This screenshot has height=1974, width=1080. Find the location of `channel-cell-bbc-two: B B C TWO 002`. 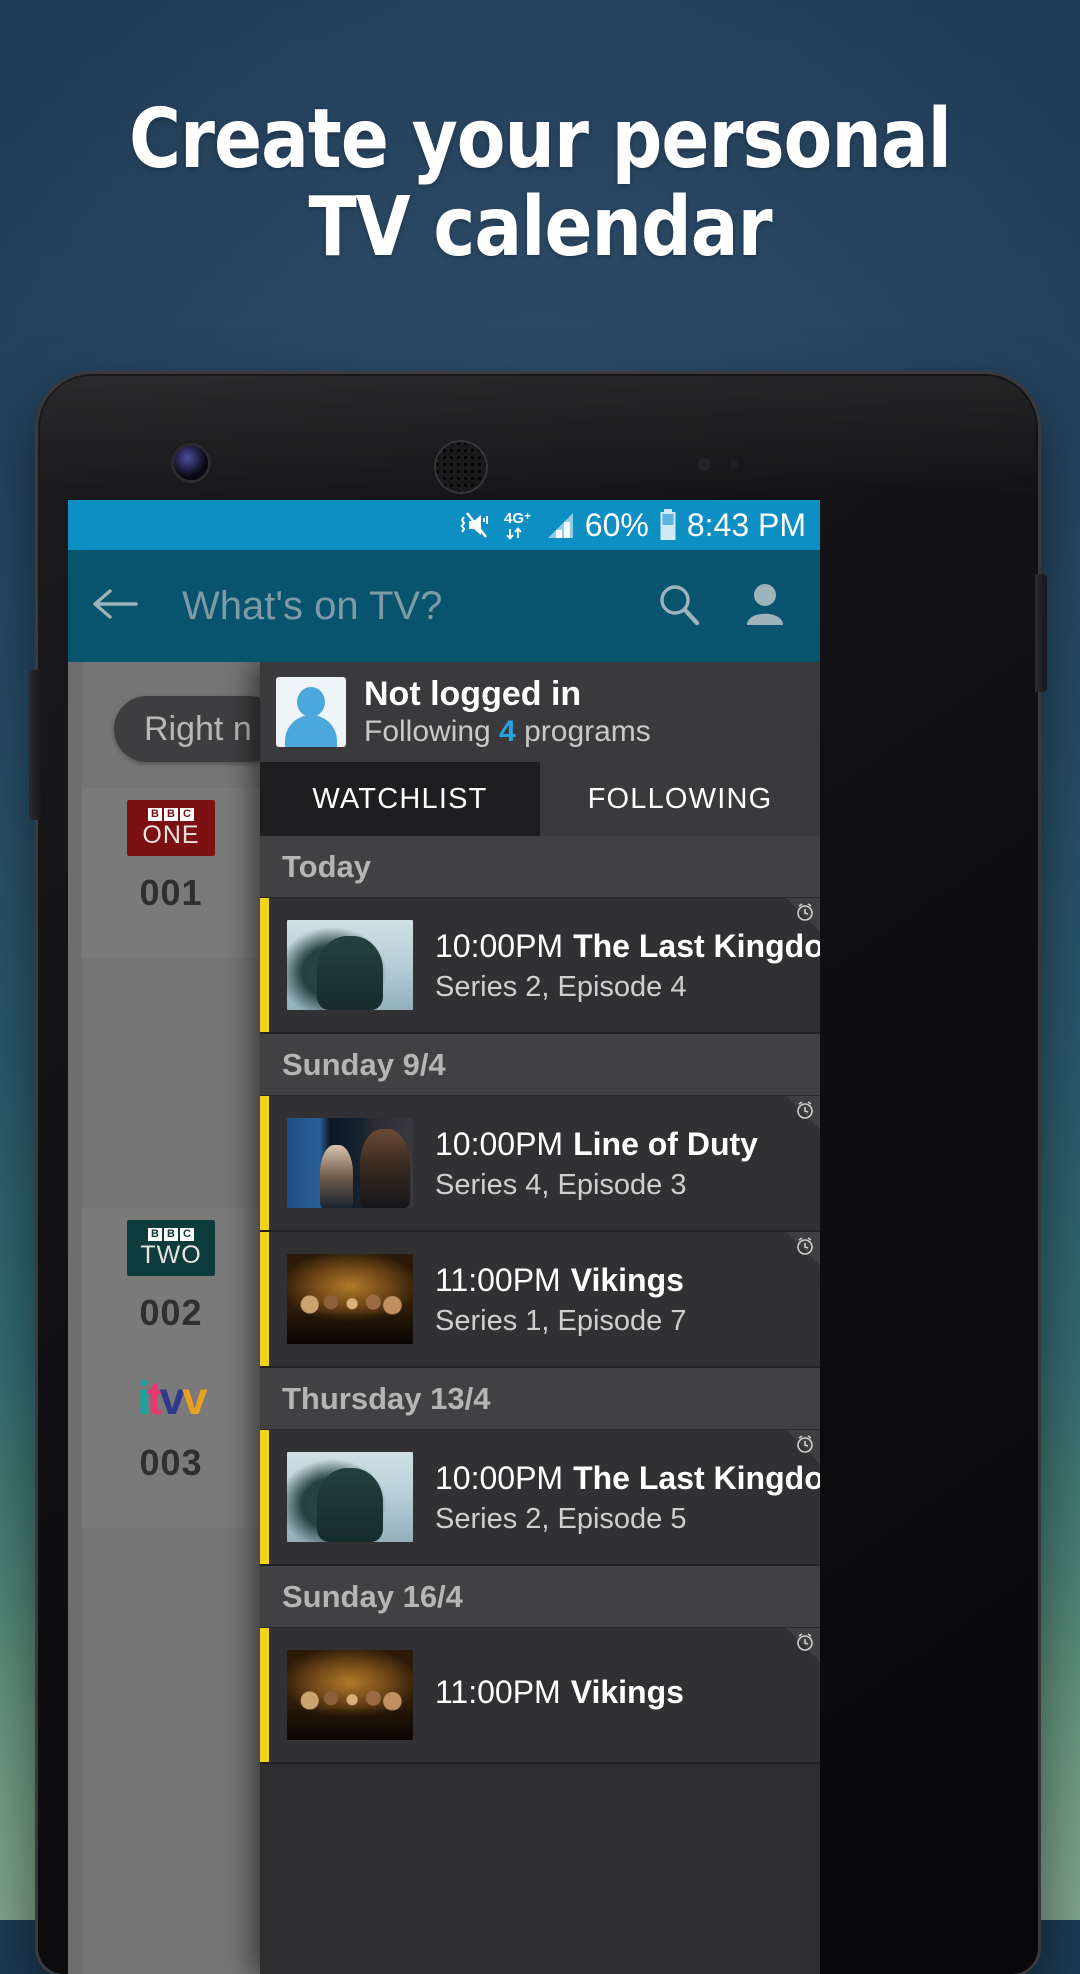

channel-cell-bbc-two: B B C TWO 002 is located at coordinates (171, 1293).